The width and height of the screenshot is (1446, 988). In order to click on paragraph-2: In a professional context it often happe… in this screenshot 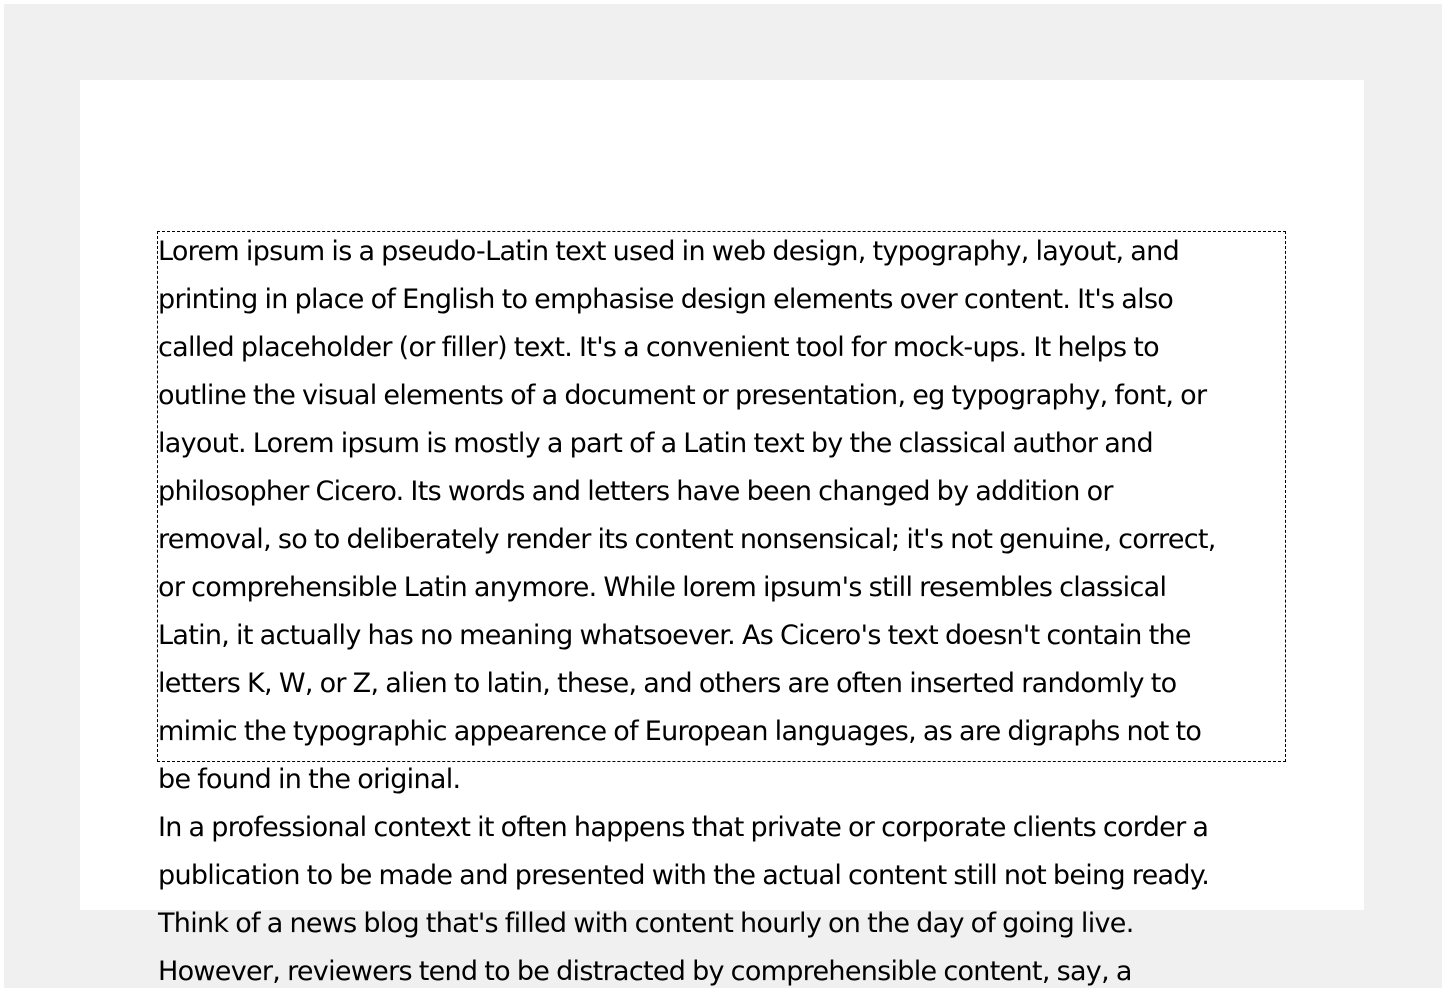, I will do `click(723, 896)`.